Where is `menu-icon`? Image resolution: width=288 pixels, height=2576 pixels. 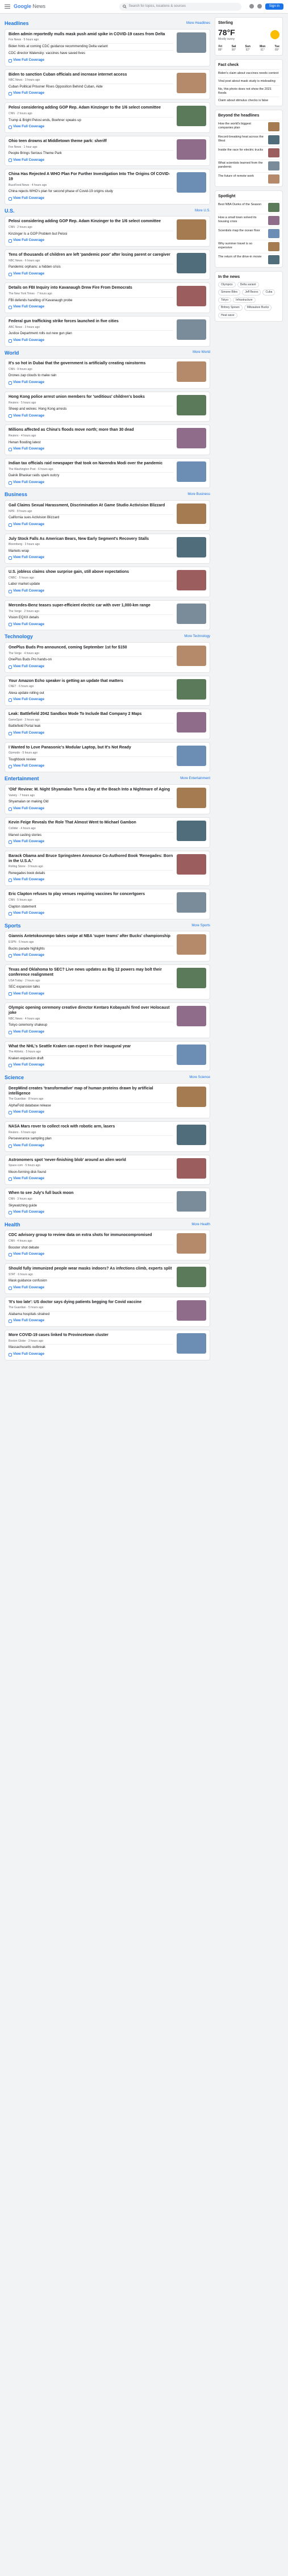 menu-icon is located at coordinates (7, 6).